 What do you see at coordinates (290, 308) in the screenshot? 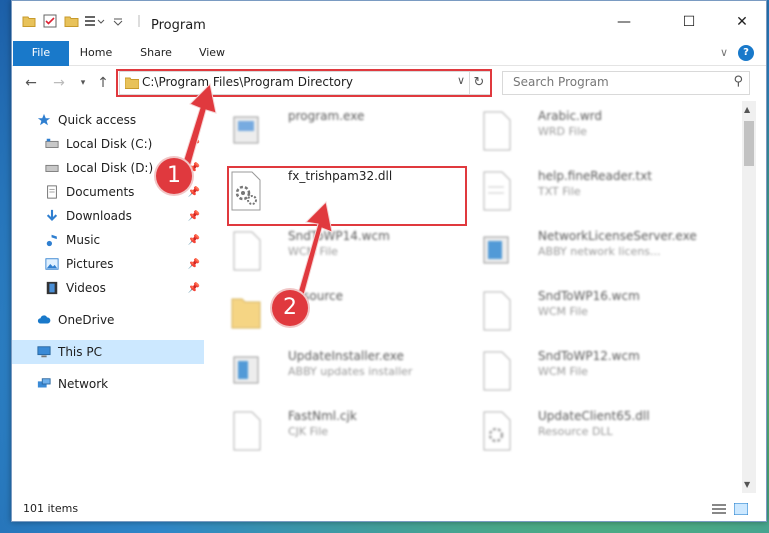
I see `step-2-badge: 2` at bounding box center [290, 308].